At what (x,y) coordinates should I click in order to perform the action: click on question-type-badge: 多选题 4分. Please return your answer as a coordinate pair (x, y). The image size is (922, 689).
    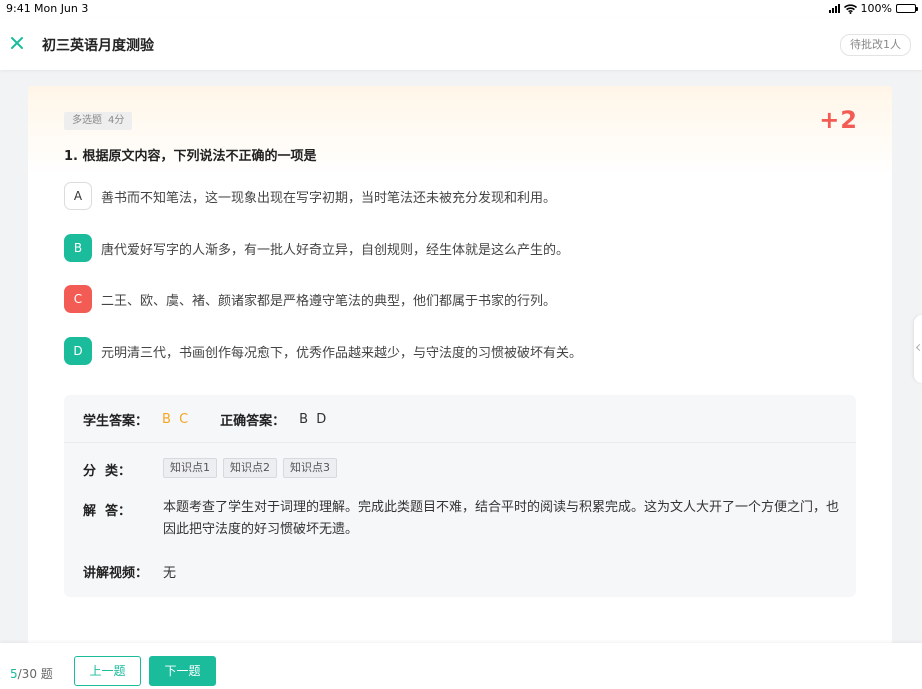
    Looking at the image, I should click on (98, 121).